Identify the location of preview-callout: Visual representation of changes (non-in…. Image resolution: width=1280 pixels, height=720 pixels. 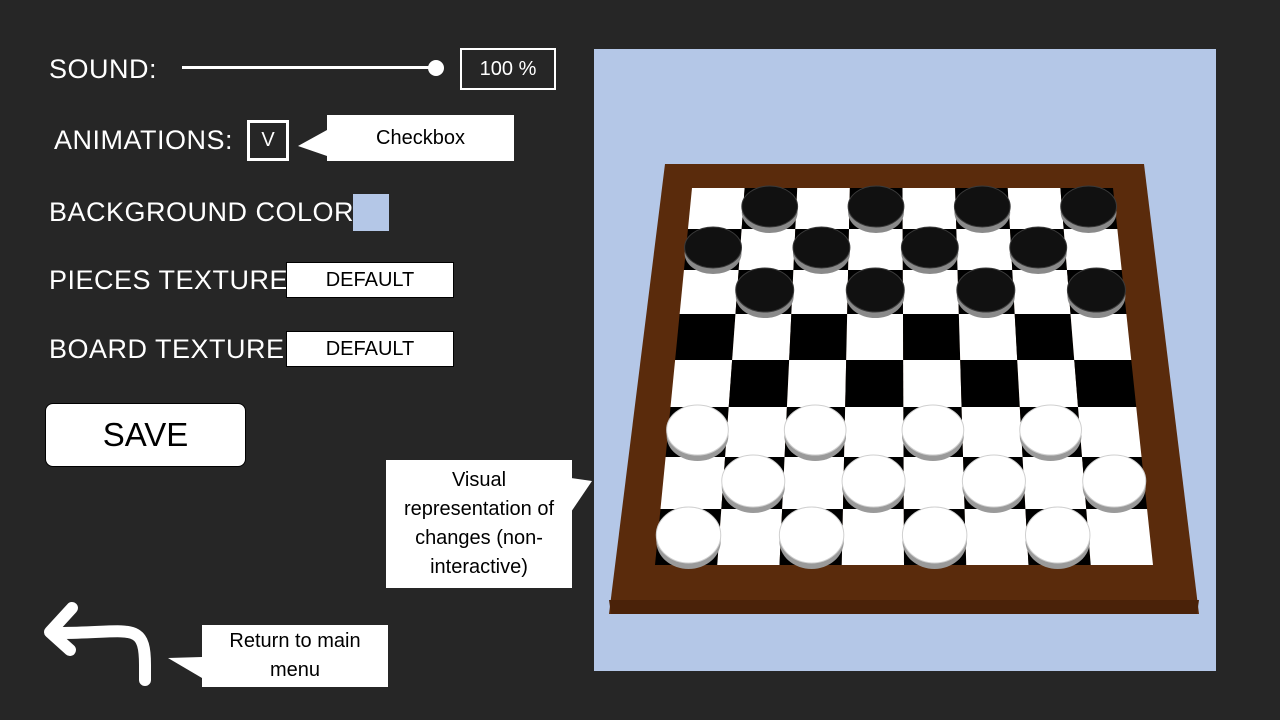
(479, 524).